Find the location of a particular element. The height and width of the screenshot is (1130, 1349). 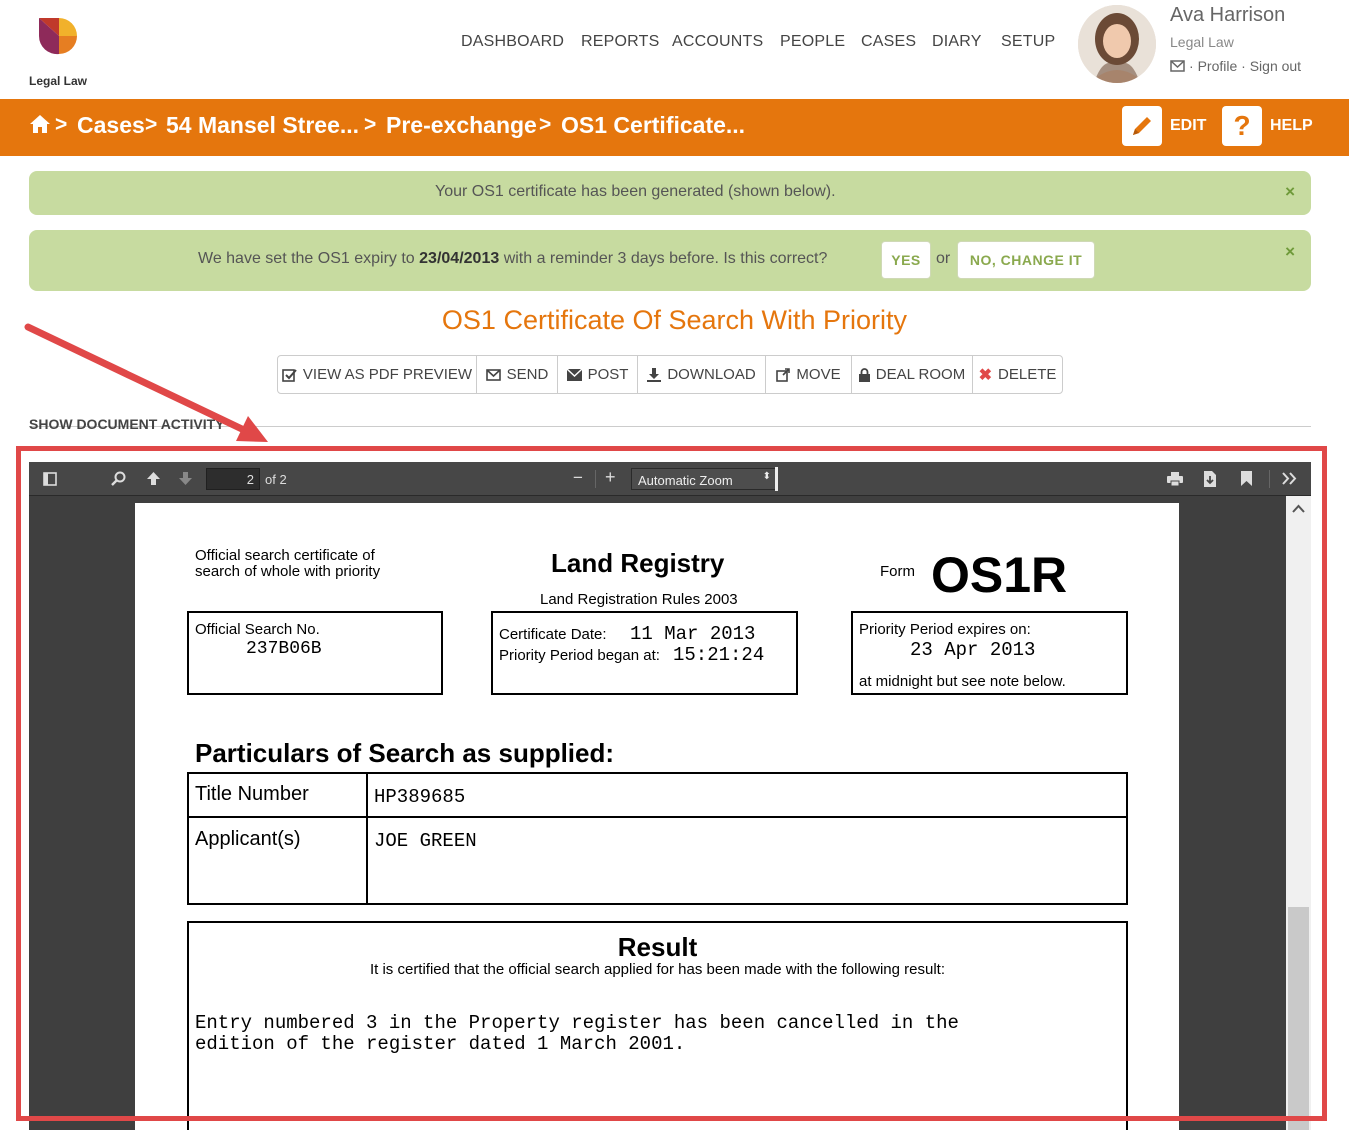

edit-button is located at coordinates (1142, 126).